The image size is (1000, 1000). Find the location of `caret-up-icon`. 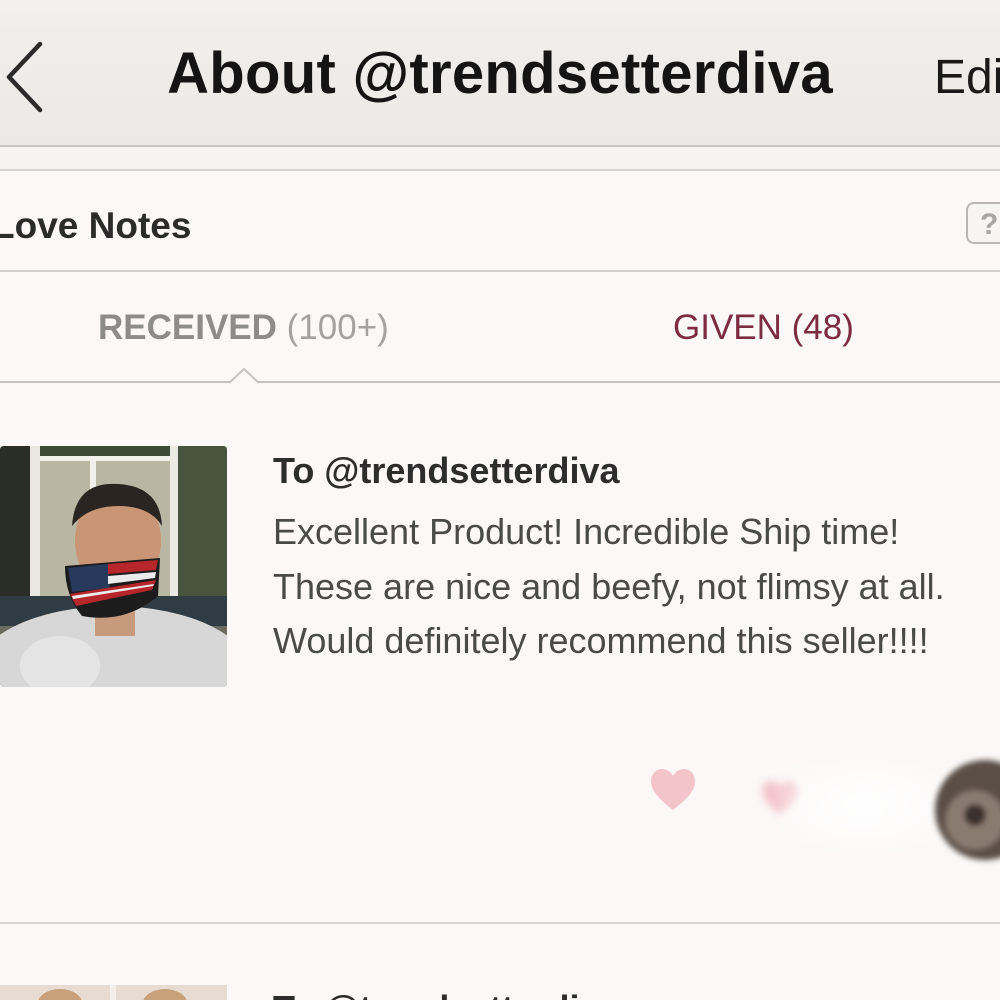

caret-up-icon is located at coordinates (244, 376).